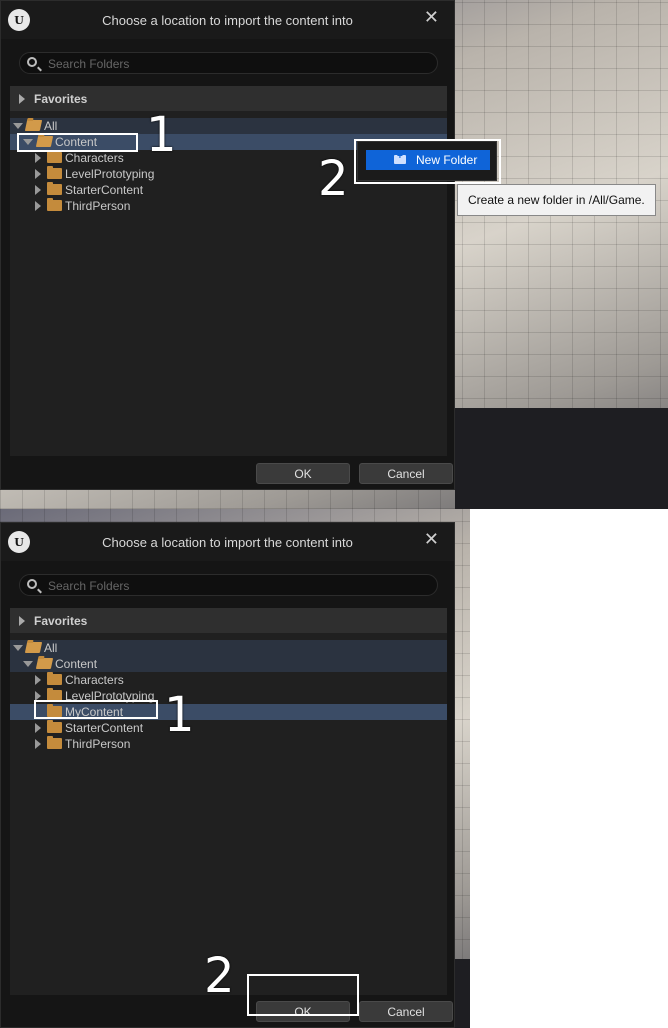 The image size is (668, 1028). Describe the element at coordinates (303, 473) in the screenshot. I see `ok-button: OK` at that location.